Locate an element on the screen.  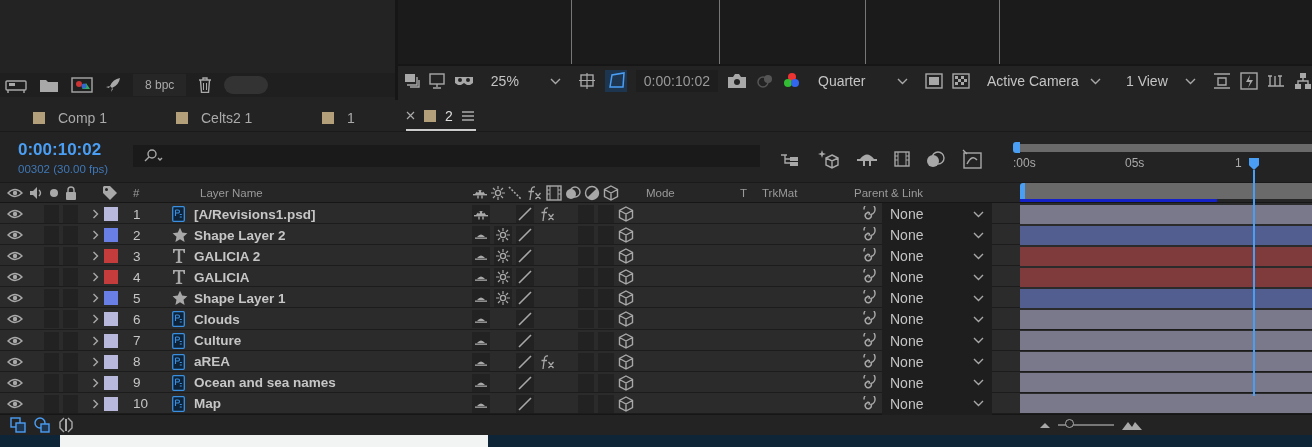
timeline-link-icon is located at coordinates (1276, 81).